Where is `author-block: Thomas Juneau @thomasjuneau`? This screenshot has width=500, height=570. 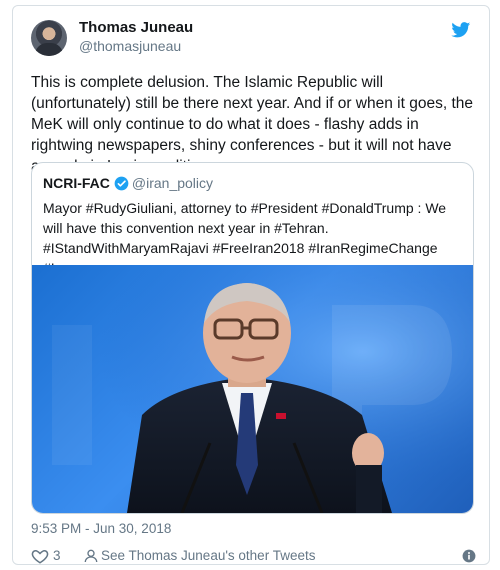
author-block: Thomas Juneau @thomasjuneau is located at coordinates (136, 37).